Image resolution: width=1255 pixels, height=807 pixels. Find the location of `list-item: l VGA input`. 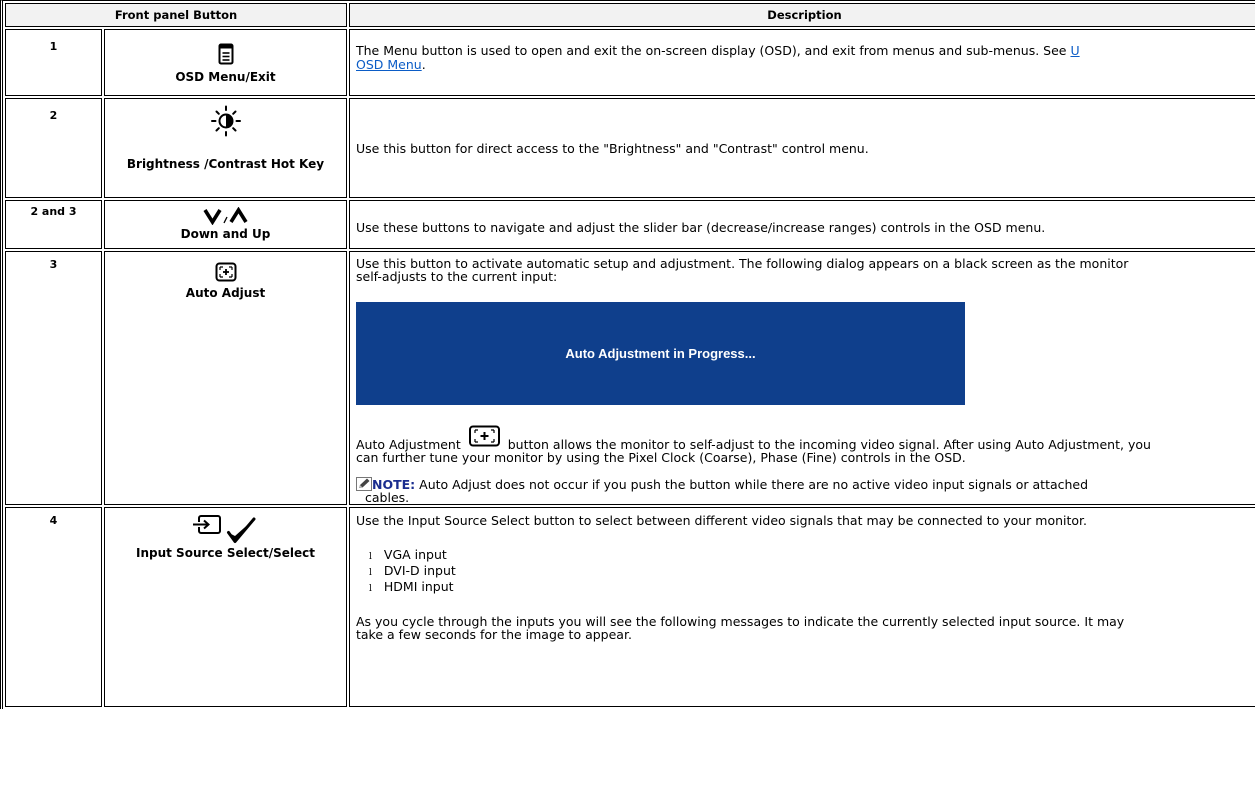

list-item: l VGA input is located at coordinates (812, 556).